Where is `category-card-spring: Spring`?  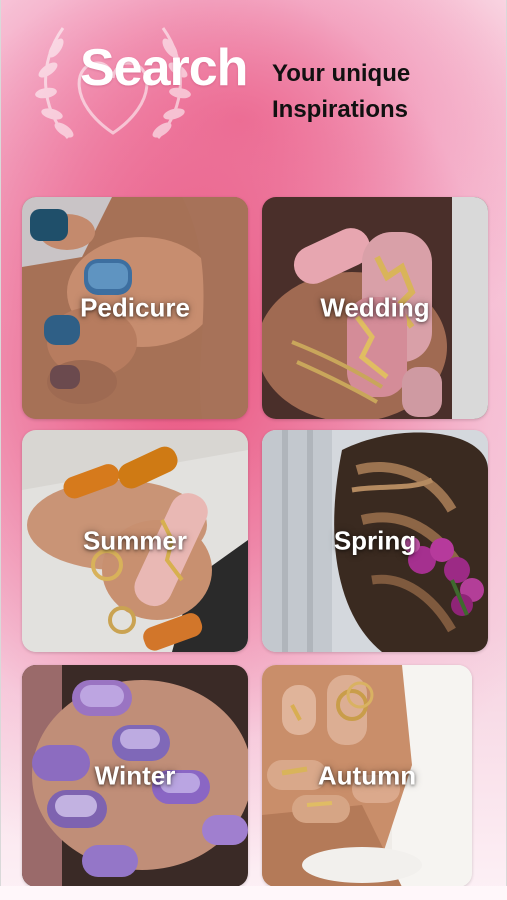 category-card-spring: Spring is located at coordinates (375, 541).